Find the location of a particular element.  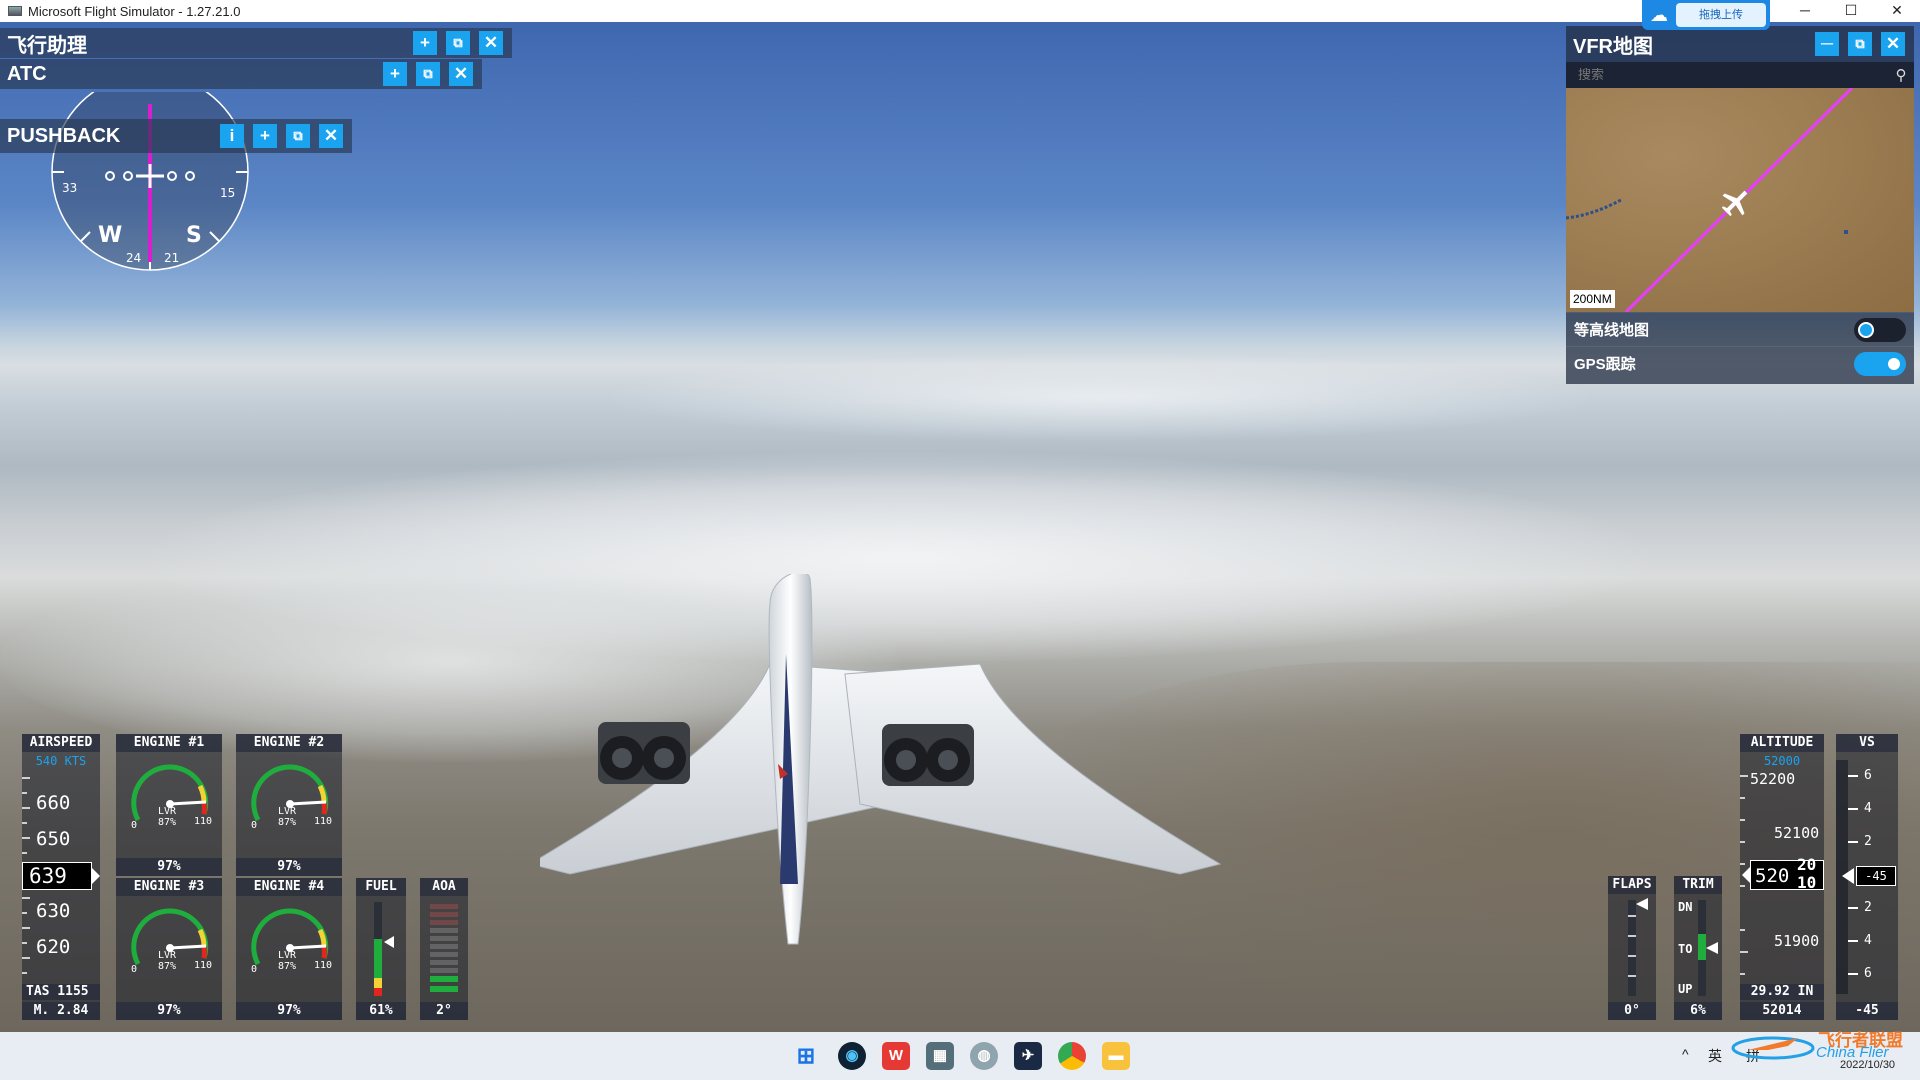

upload-label: 拖拽上传 is located at coordinates (1721, 15).